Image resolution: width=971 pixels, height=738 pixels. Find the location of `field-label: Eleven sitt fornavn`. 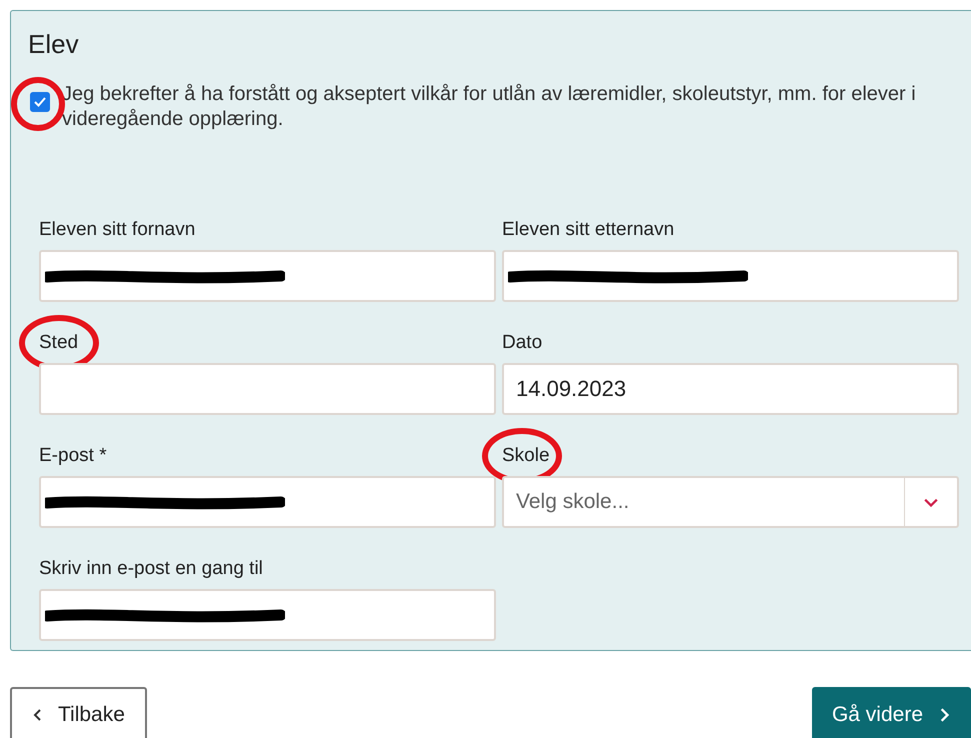

field-label: Eleven sitt fornavn is located at coordinates (117, 229).